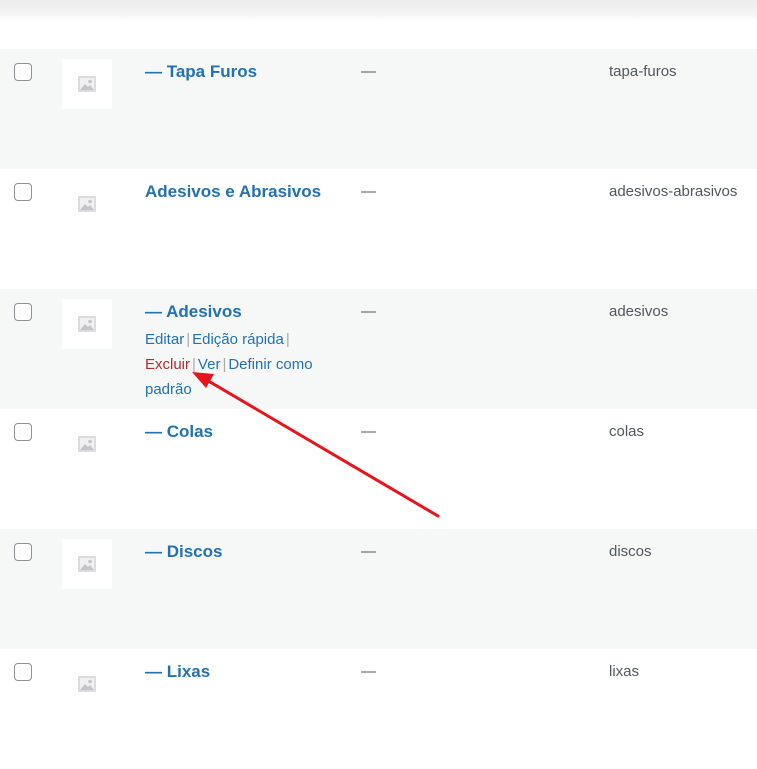 This screenshot has width=757, height=769. What do you see at coordinates (238, 339) in the screenshot?
I see `quick-edit-link: Edição rápida` at bounding box center [238, 339].